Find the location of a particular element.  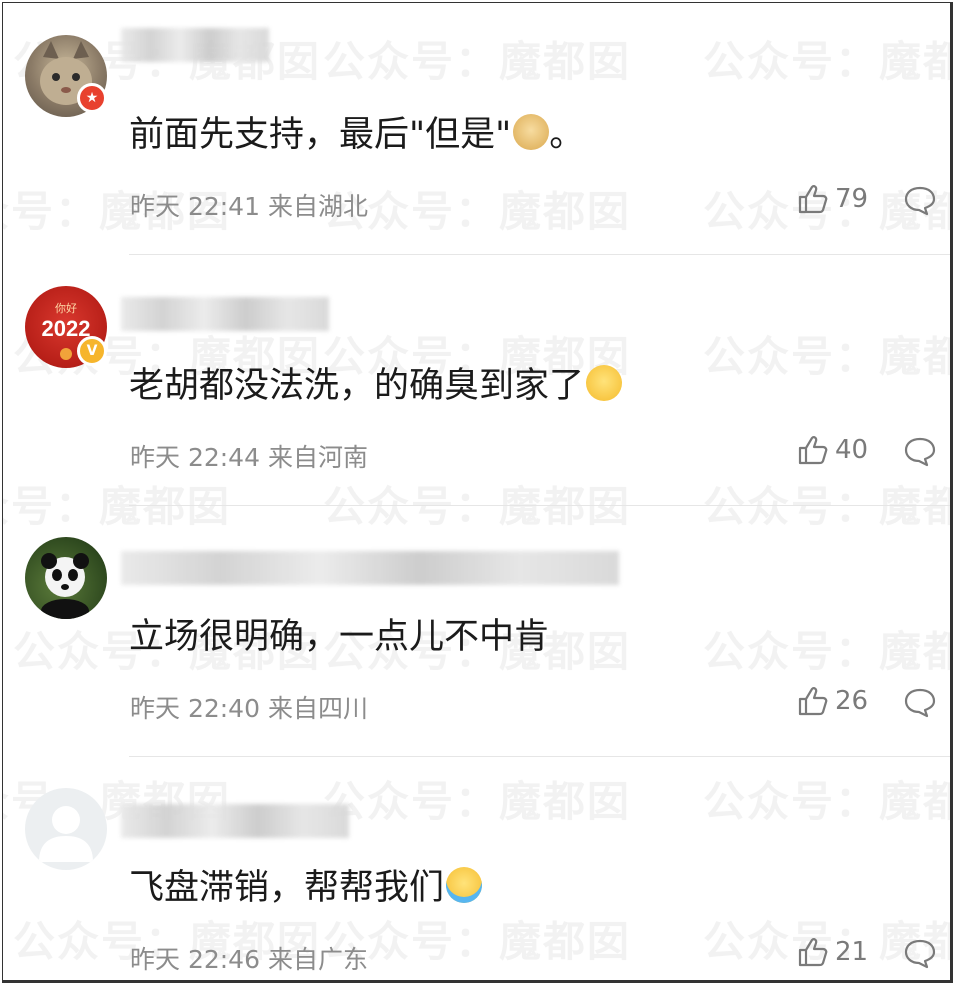

like-count: 21 is located at coordinates (852, 952).